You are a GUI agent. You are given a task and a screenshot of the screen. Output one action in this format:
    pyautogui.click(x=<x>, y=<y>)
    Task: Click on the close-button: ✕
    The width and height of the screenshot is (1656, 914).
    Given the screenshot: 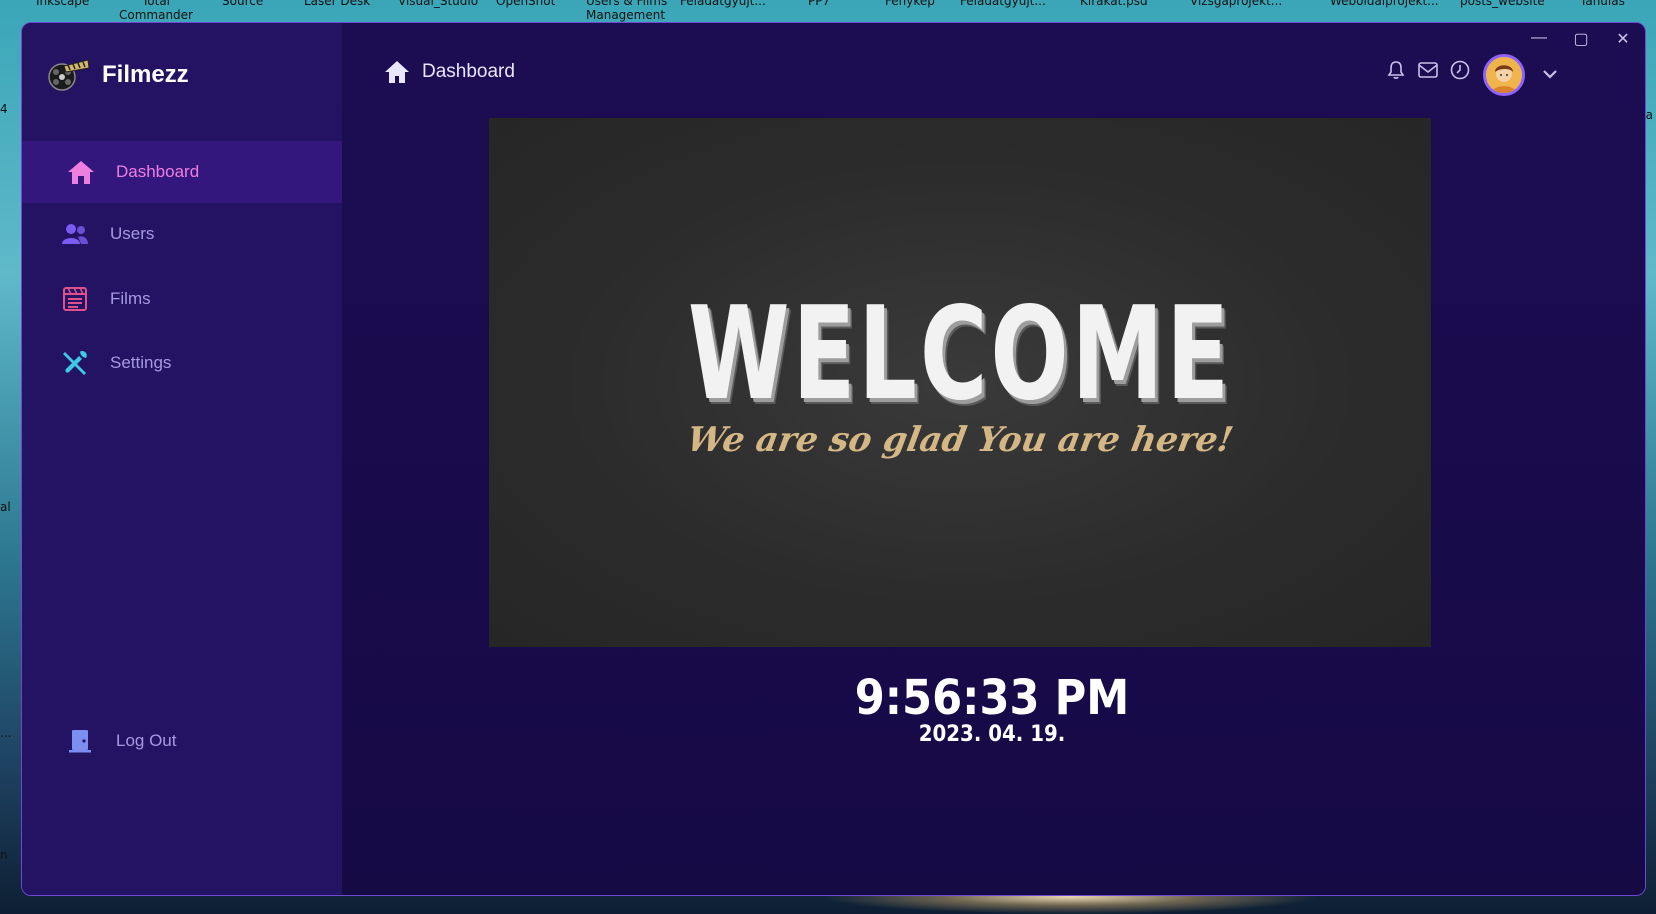 What is the action you would take?
    pyautogui.click(x=1623, y=39)
    